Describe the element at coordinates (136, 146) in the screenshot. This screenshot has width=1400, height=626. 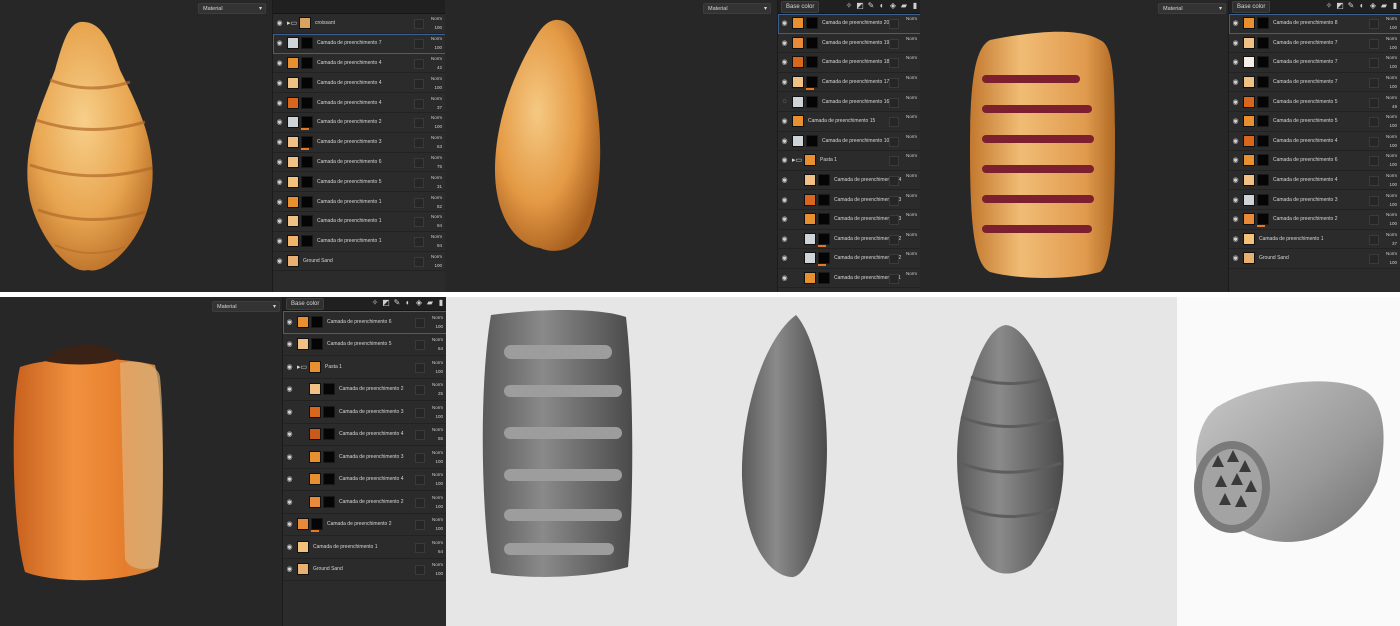
I see `viewport-croissant: Material ▾` at that location.